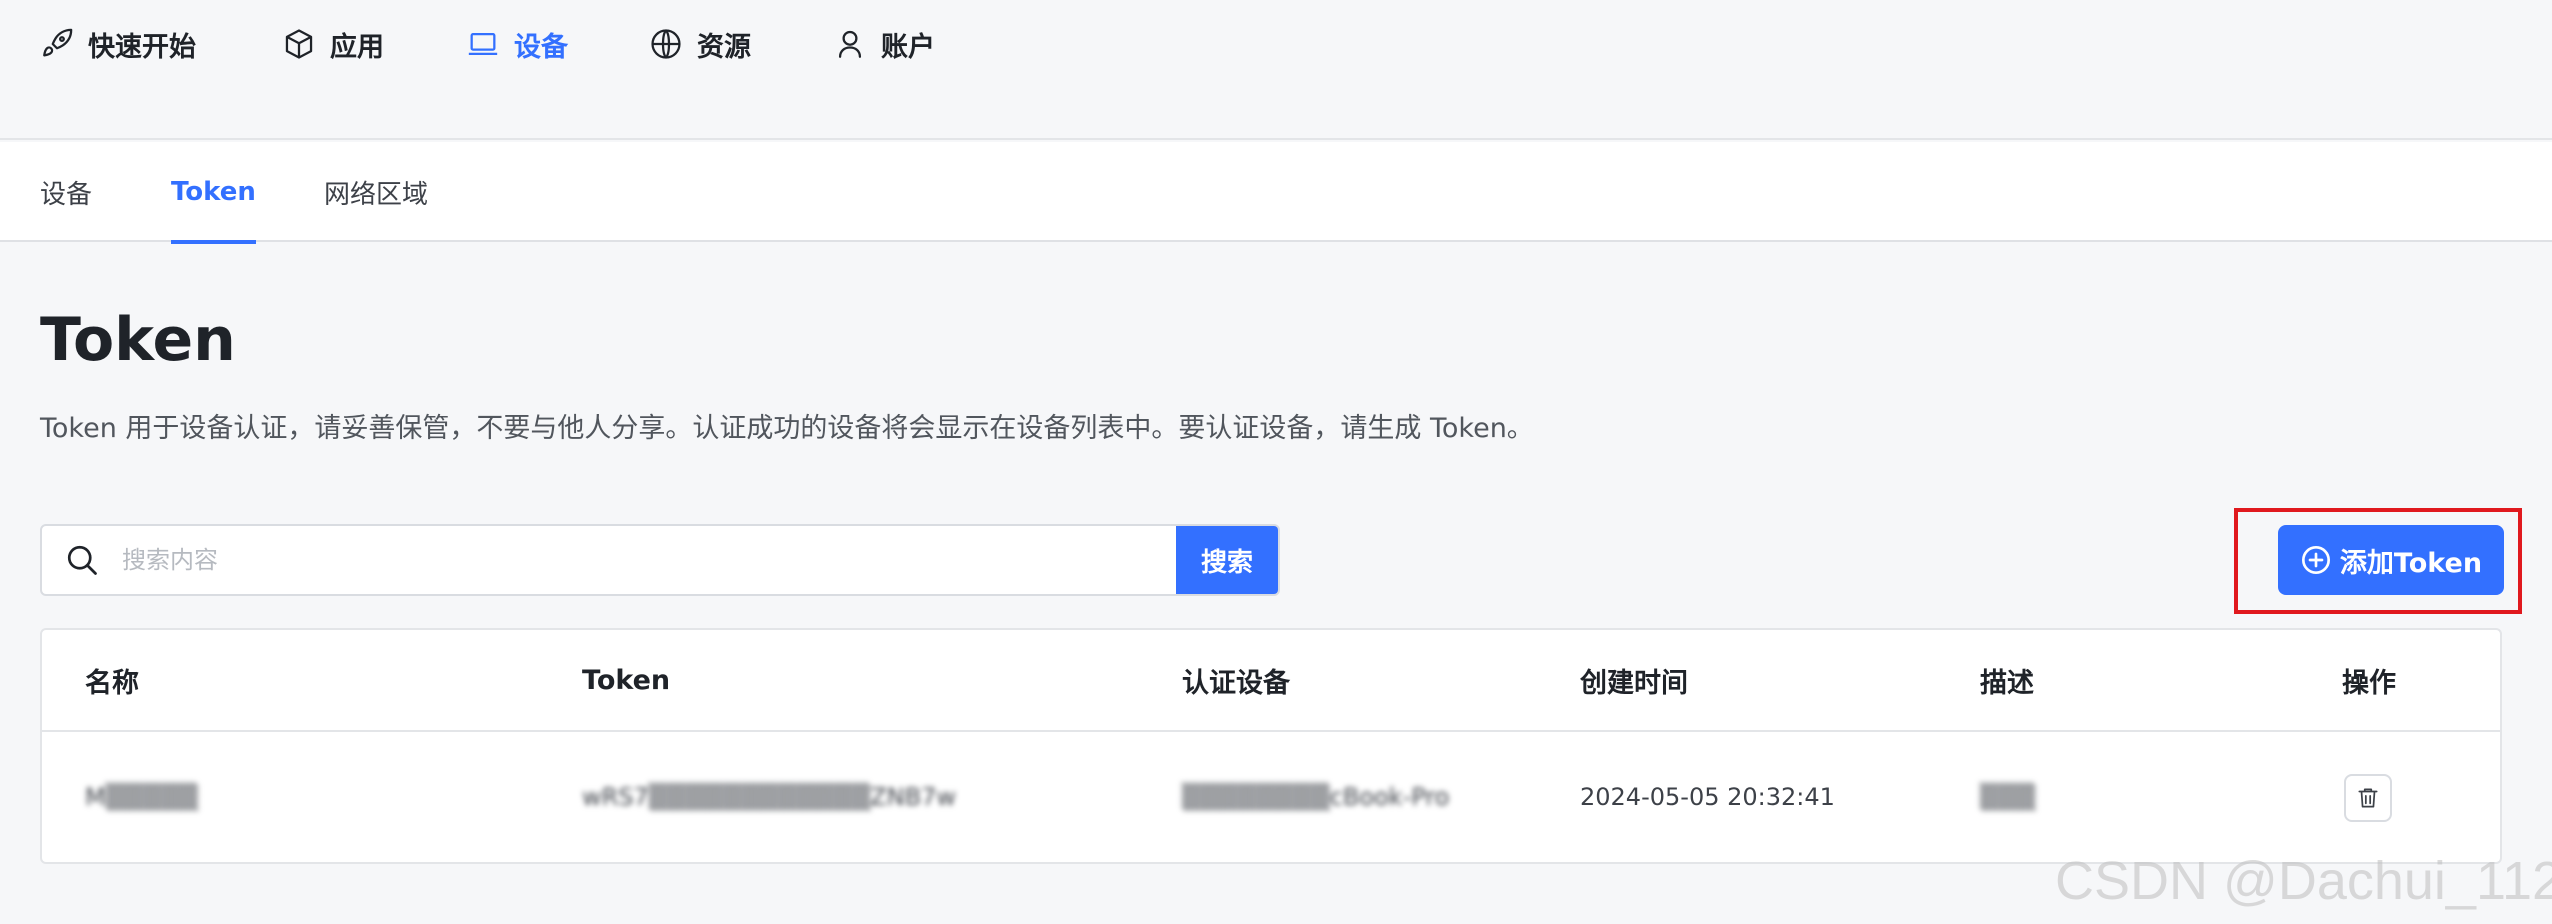 The height and width of the screenshot is (924, 2552). What do you see at coordinates (1276, 193) in the screenshot?
I see `sub-tabs: 设备 Token 网络区域` at bounding box center [1276, 193].